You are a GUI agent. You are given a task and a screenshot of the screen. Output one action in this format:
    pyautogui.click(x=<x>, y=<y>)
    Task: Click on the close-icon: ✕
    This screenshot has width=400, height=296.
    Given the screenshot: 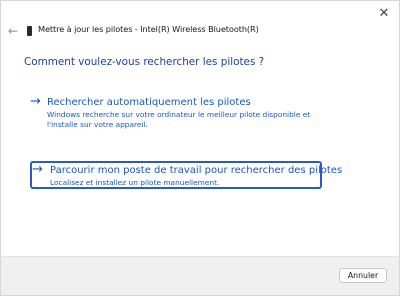 What is the action you would take?
    pyautogui.click(x=384, y=13)
    